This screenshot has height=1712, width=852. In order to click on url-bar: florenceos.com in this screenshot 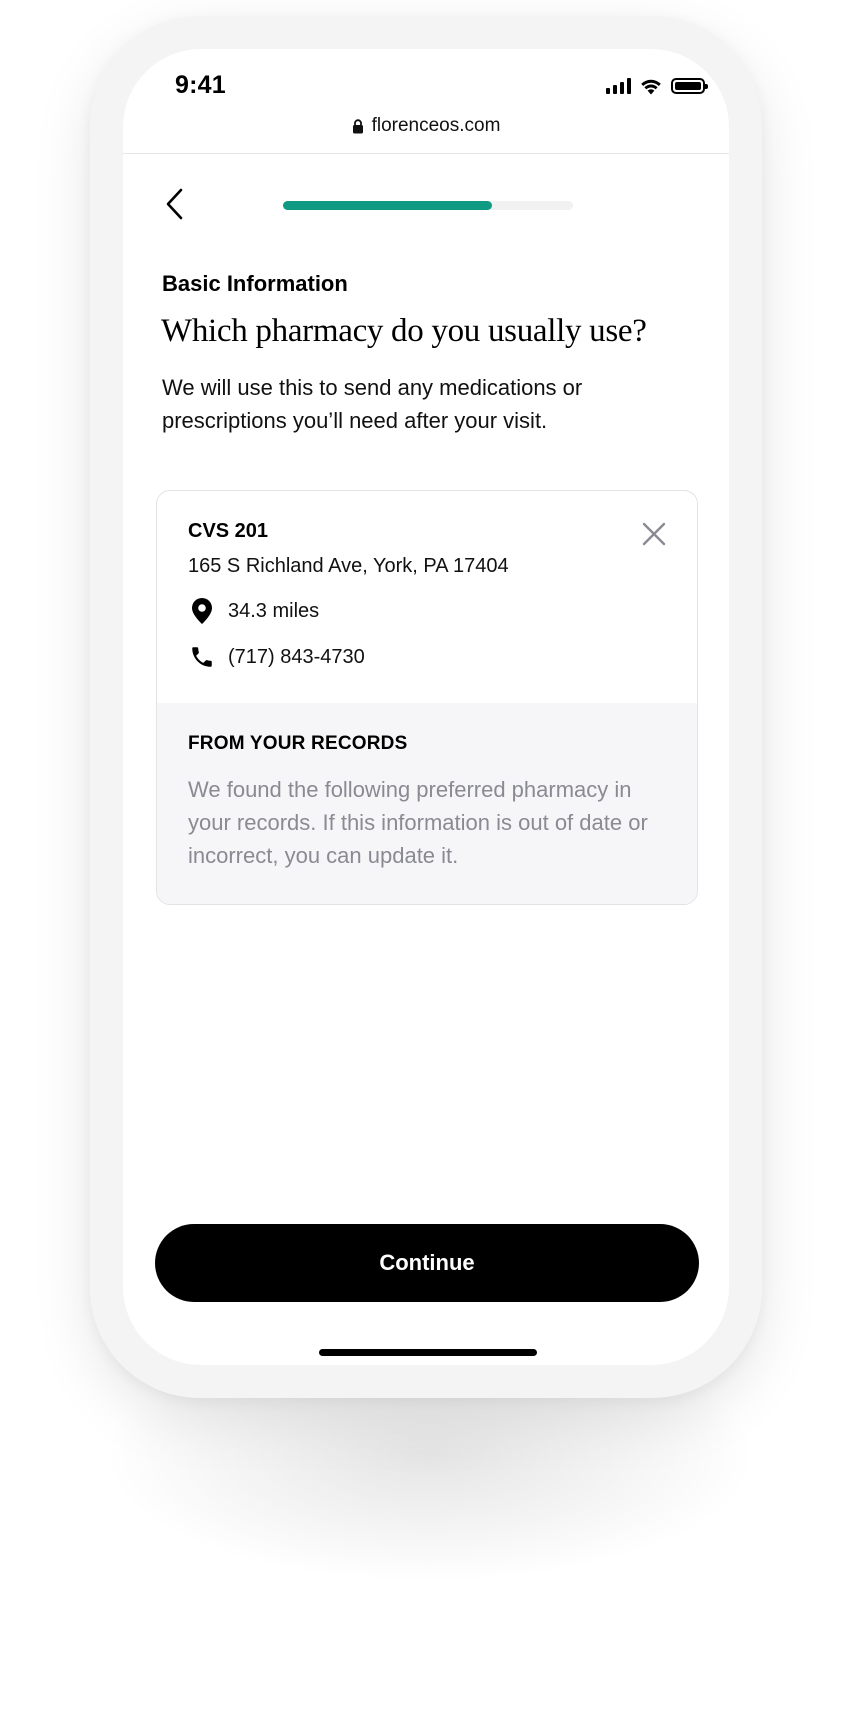, I will do `click(426, 126)`.